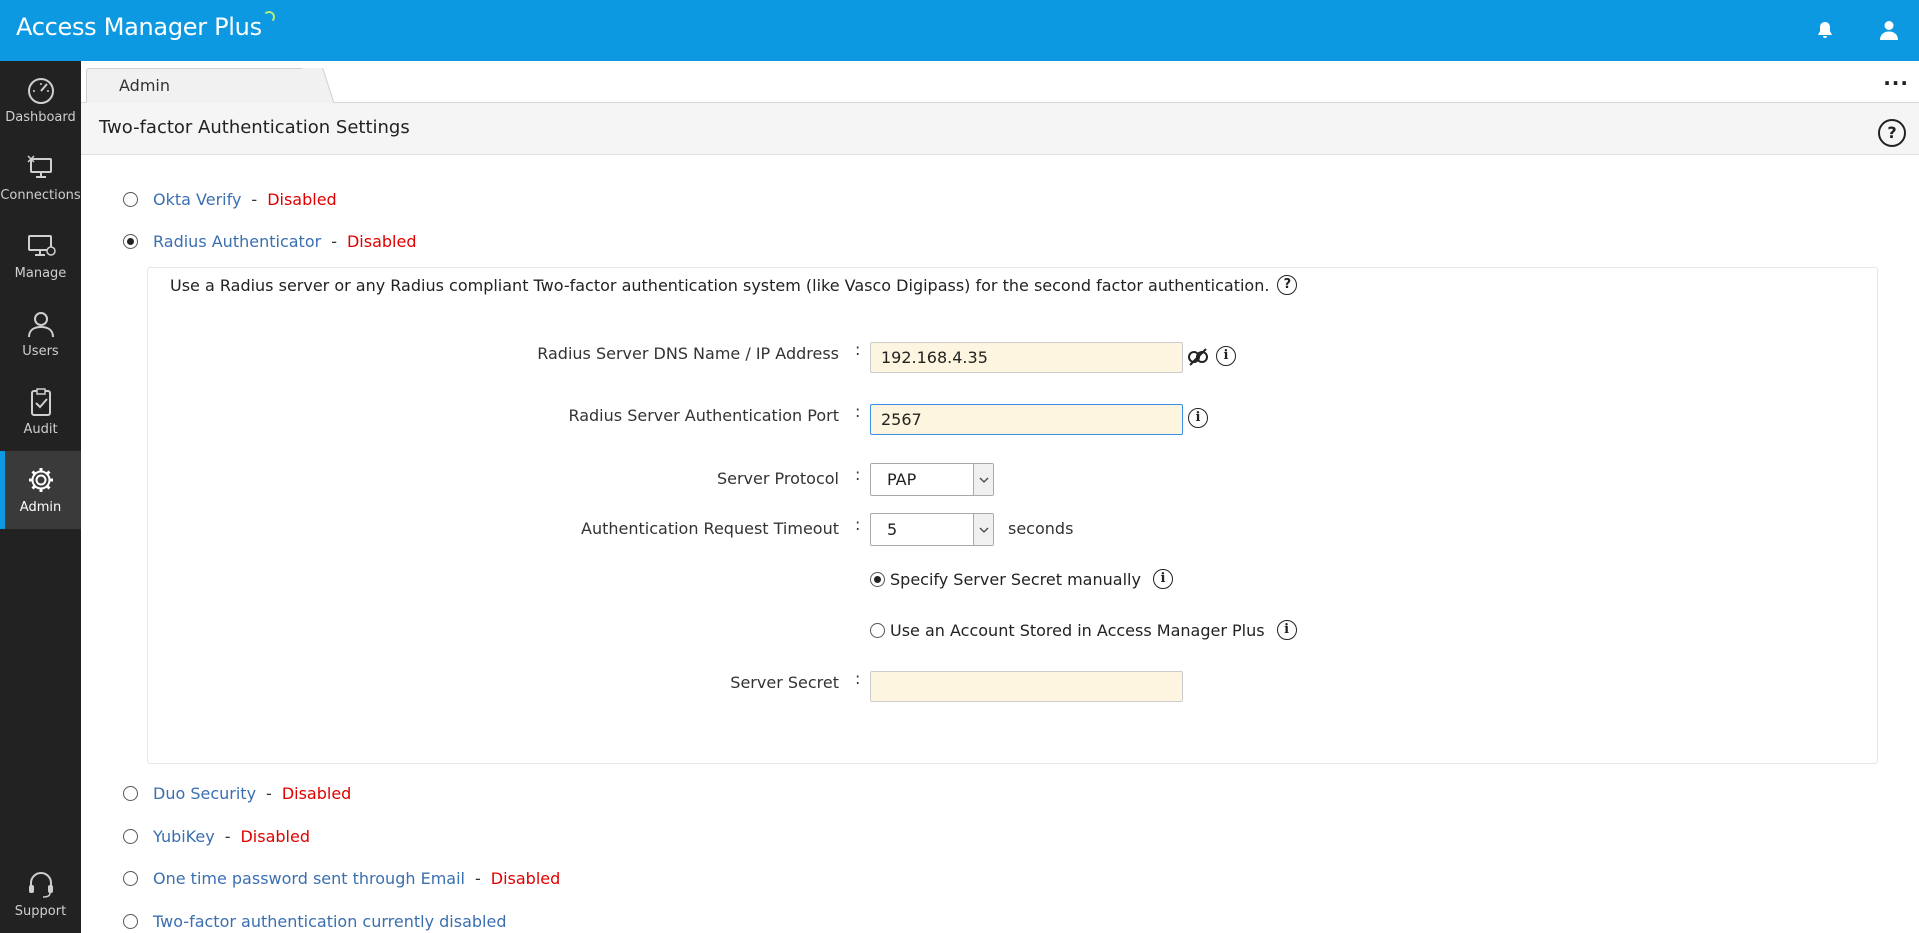 The image size is (1919, 933). Describe the element at coordinates (309, 878) in the screenshot. I see `option-name: One time password sent through Email` at that location.